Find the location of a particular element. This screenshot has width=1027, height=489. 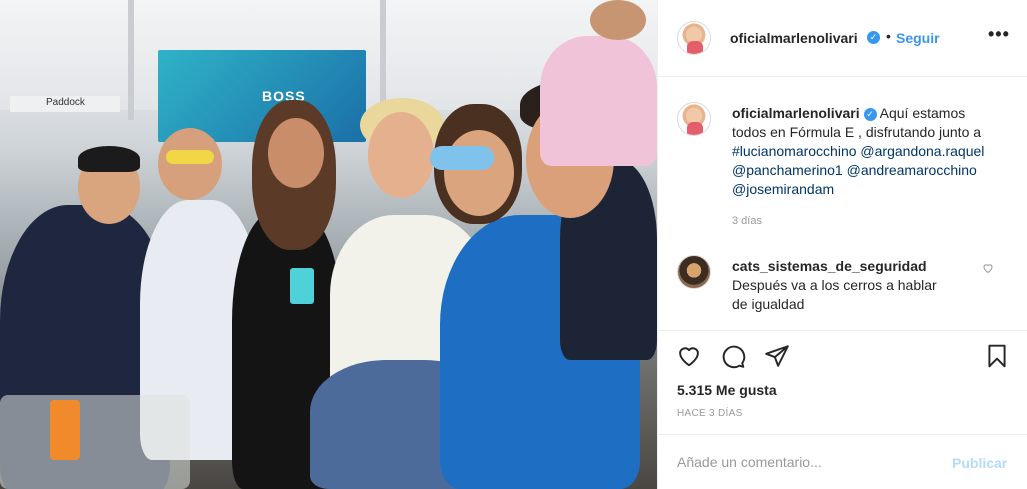

add-comment-bar: Publicar is located at coordinates (842, 461).